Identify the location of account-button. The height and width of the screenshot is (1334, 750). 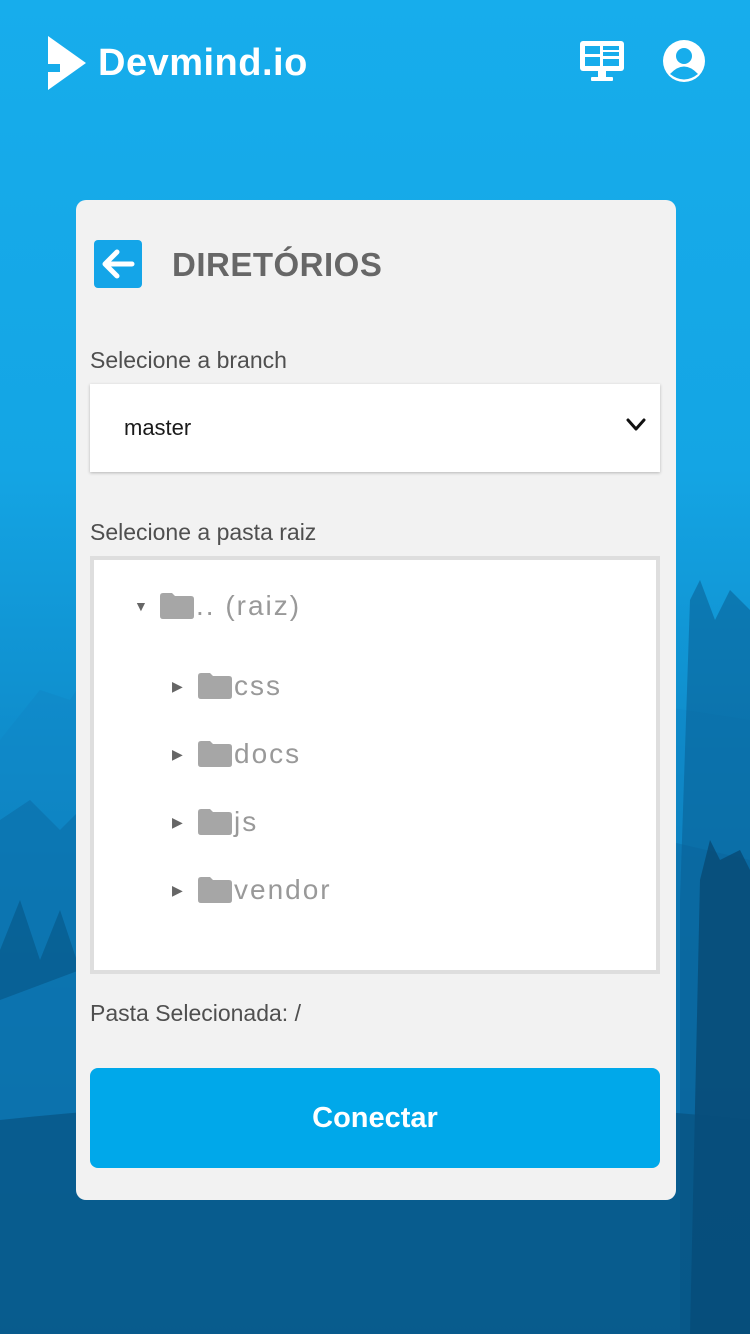
(684, 61).